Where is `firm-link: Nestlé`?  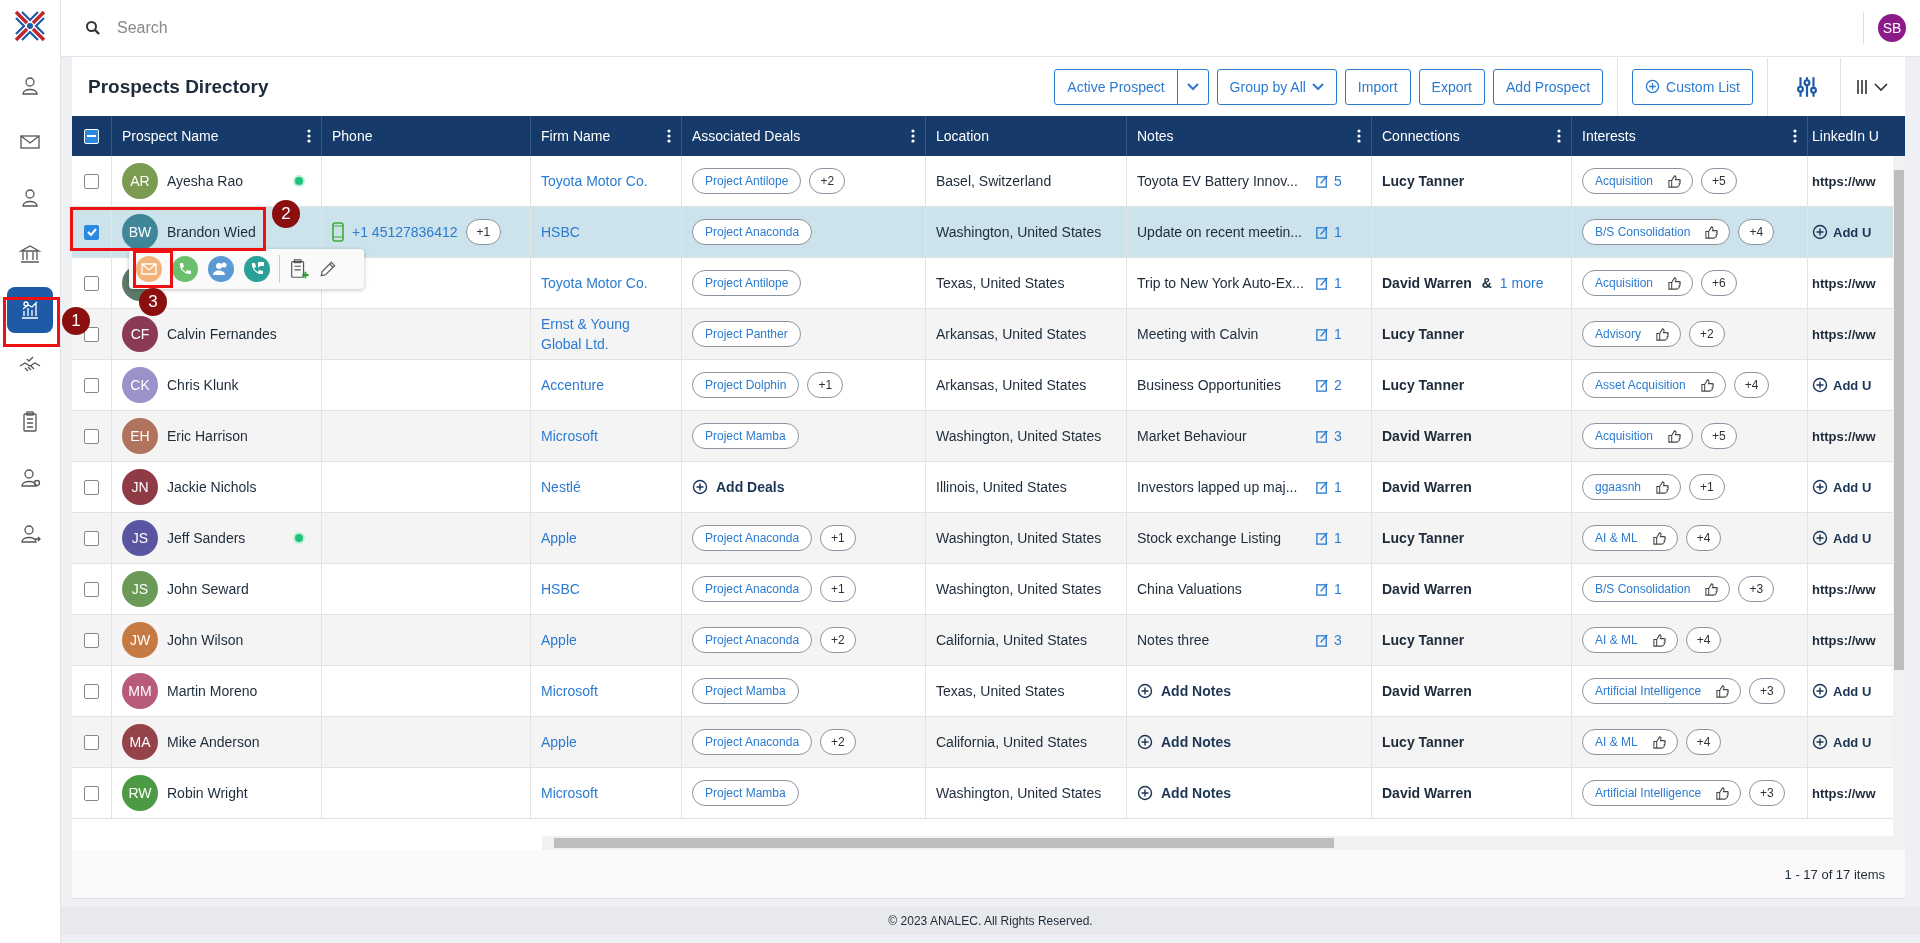
firm-link: Nestlé is located at coordinates (561, 487).